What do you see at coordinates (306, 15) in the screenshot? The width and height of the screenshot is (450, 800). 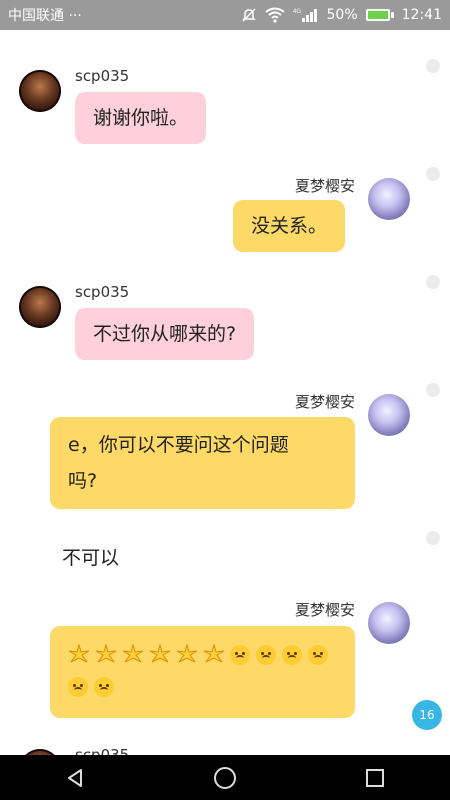 I see `signal-icon: 4G` at bounding box center [306, 15].